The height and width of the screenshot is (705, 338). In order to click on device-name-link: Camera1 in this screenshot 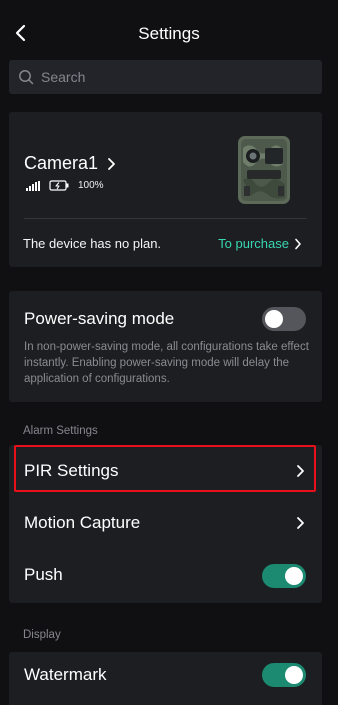, I will do `click(70, 163)`.